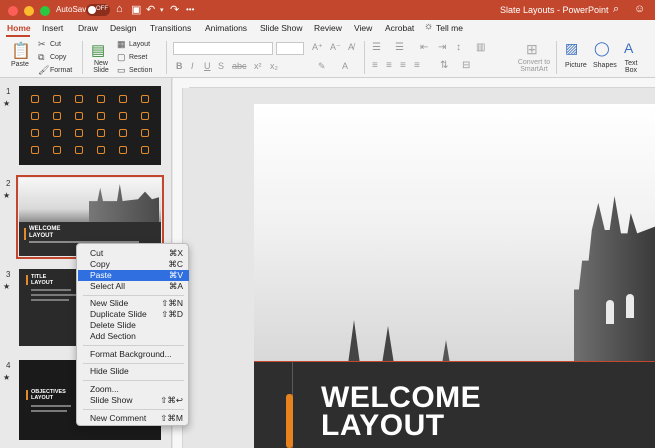 This screenshot has height=448, width=655. Describe the element at coordinates (442, 47) in the screenshot. I see `increase-indent-icon: ⇥` at that location.